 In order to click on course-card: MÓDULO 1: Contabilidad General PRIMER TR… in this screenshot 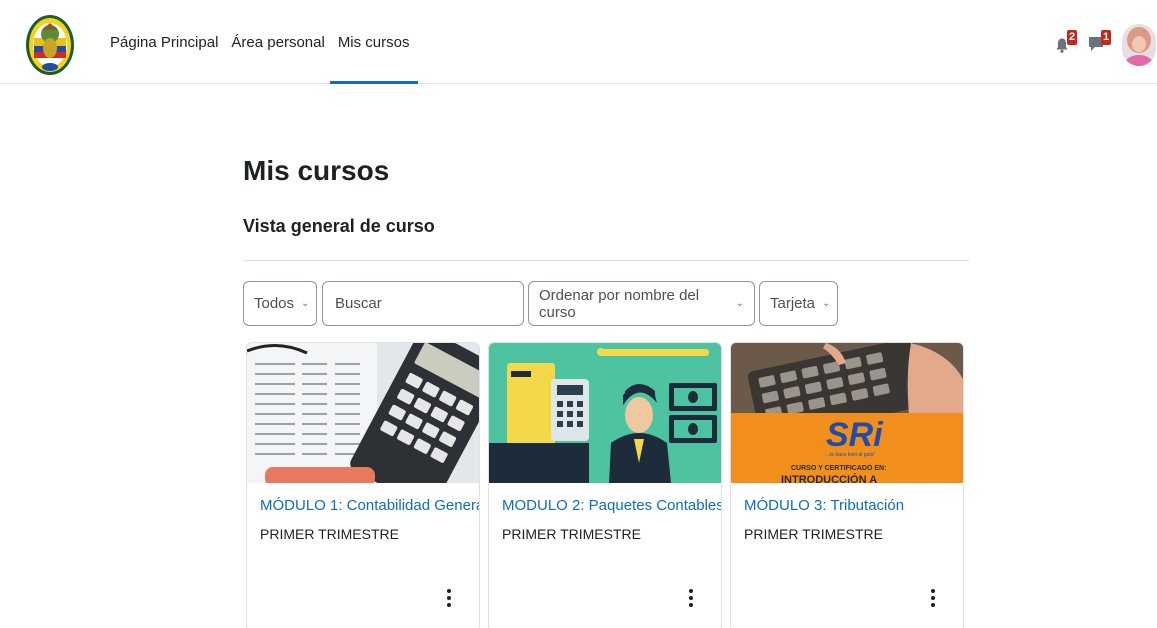, I will do `click(363, 485)`.